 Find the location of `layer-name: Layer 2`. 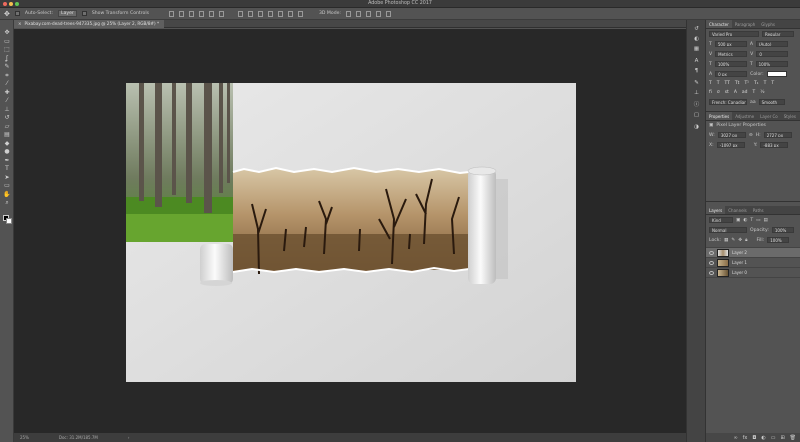

layer-name: Layer 2 is located at coordinates (739, 252).